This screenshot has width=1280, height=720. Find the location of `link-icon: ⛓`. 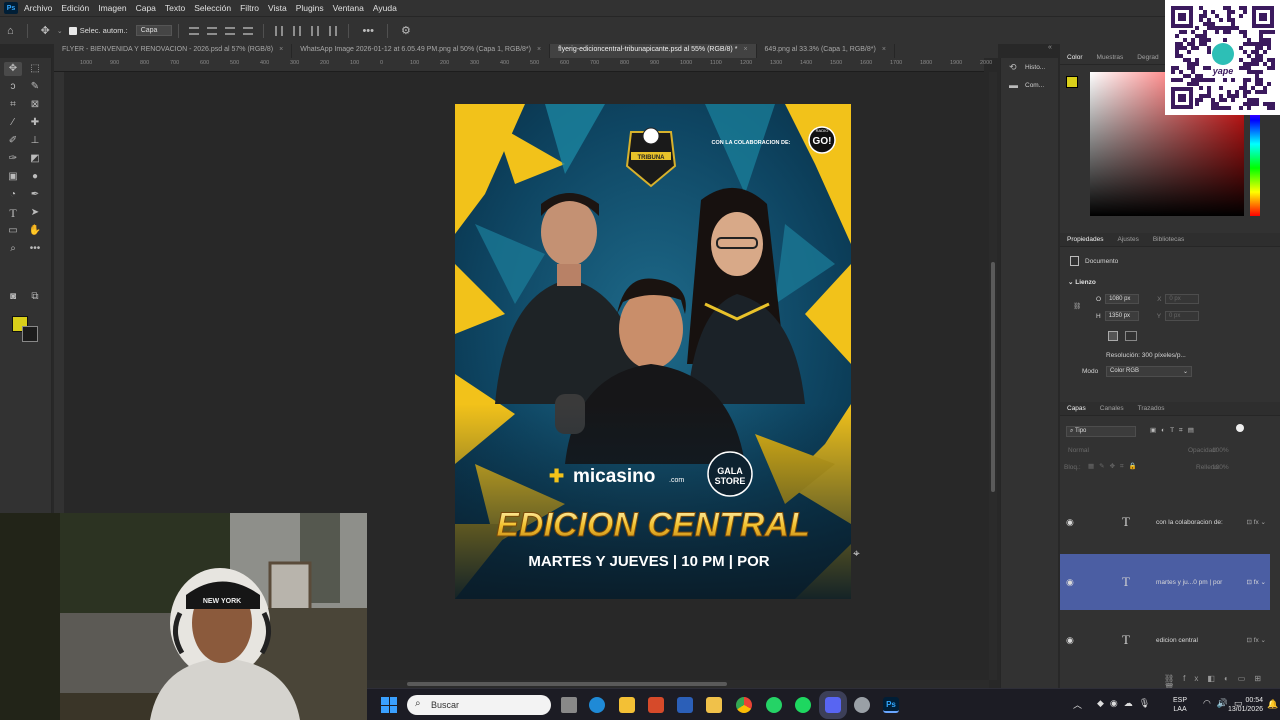

link-icon: ⛓ is located at coordinates (1077, 306).